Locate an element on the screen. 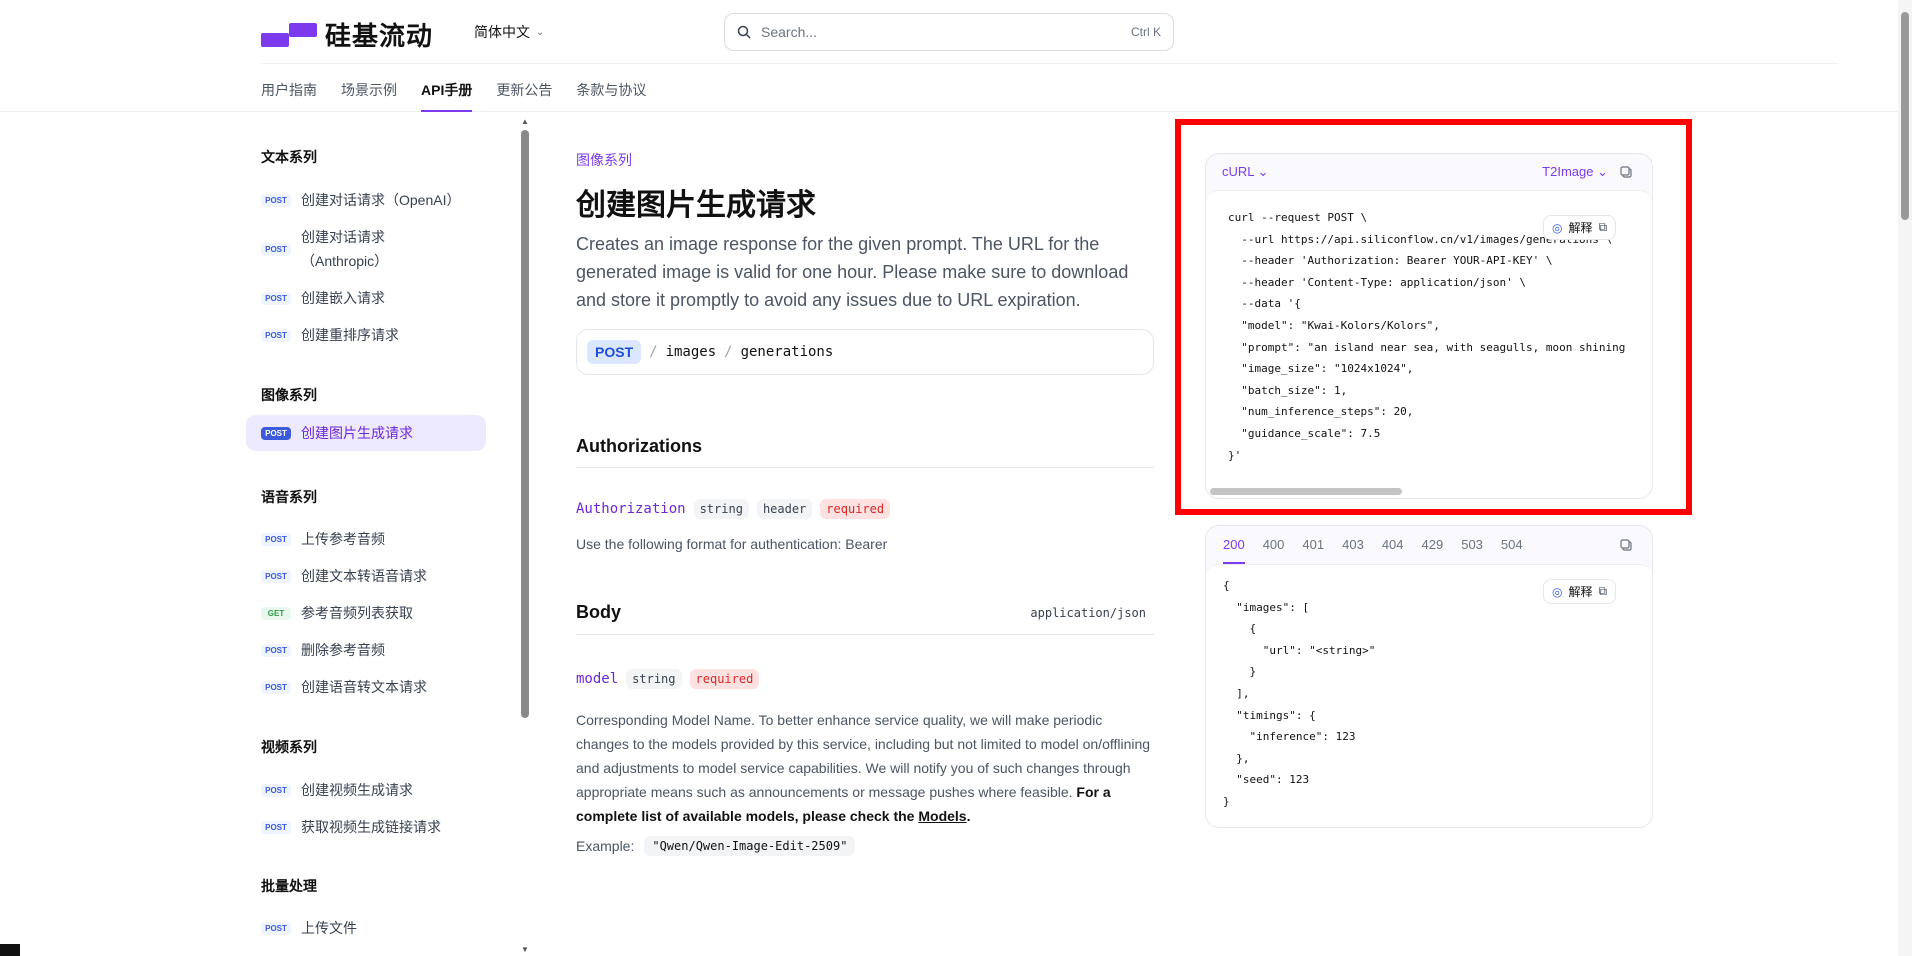 The image size is (1912, 956). sidebar-item-embeddings: POST 创建嵌入请求 is located at coordinates (366, 298).